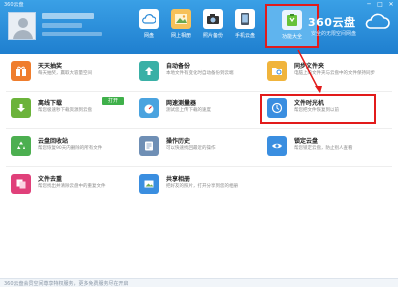 The image size is (398, 287). Describe the element at coordinates (309, 66) in the screenshot. I see `card-title: 同步文件夹` at that location.